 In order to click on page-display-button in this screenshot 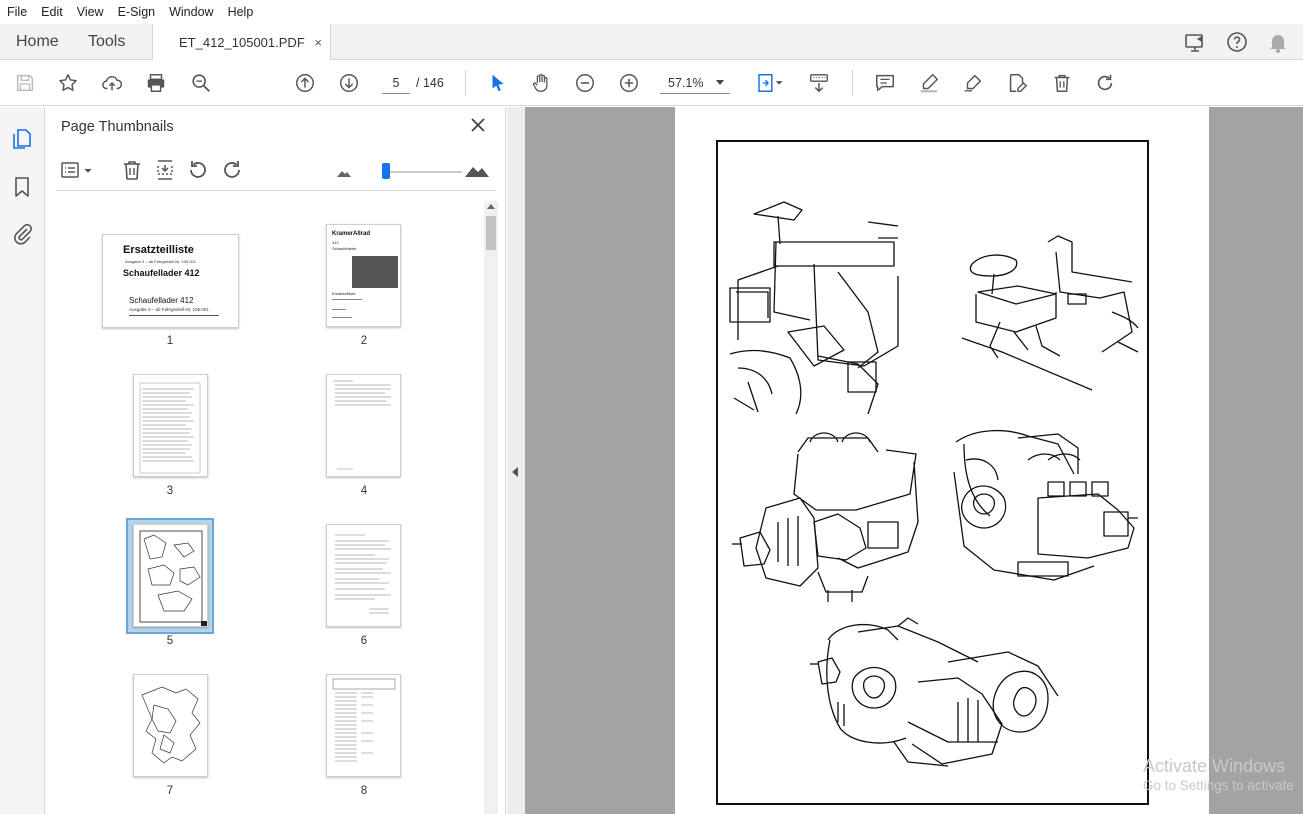, I will do `click(770, 83)`.